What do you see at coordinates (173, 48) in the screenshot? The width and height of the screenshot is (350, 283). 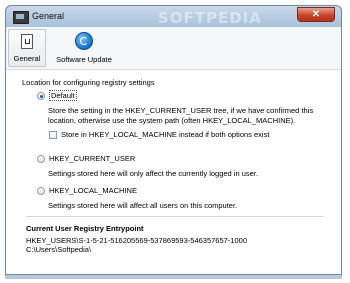 I see `toolbar: General Software Update` at bounding box center [173, 48].